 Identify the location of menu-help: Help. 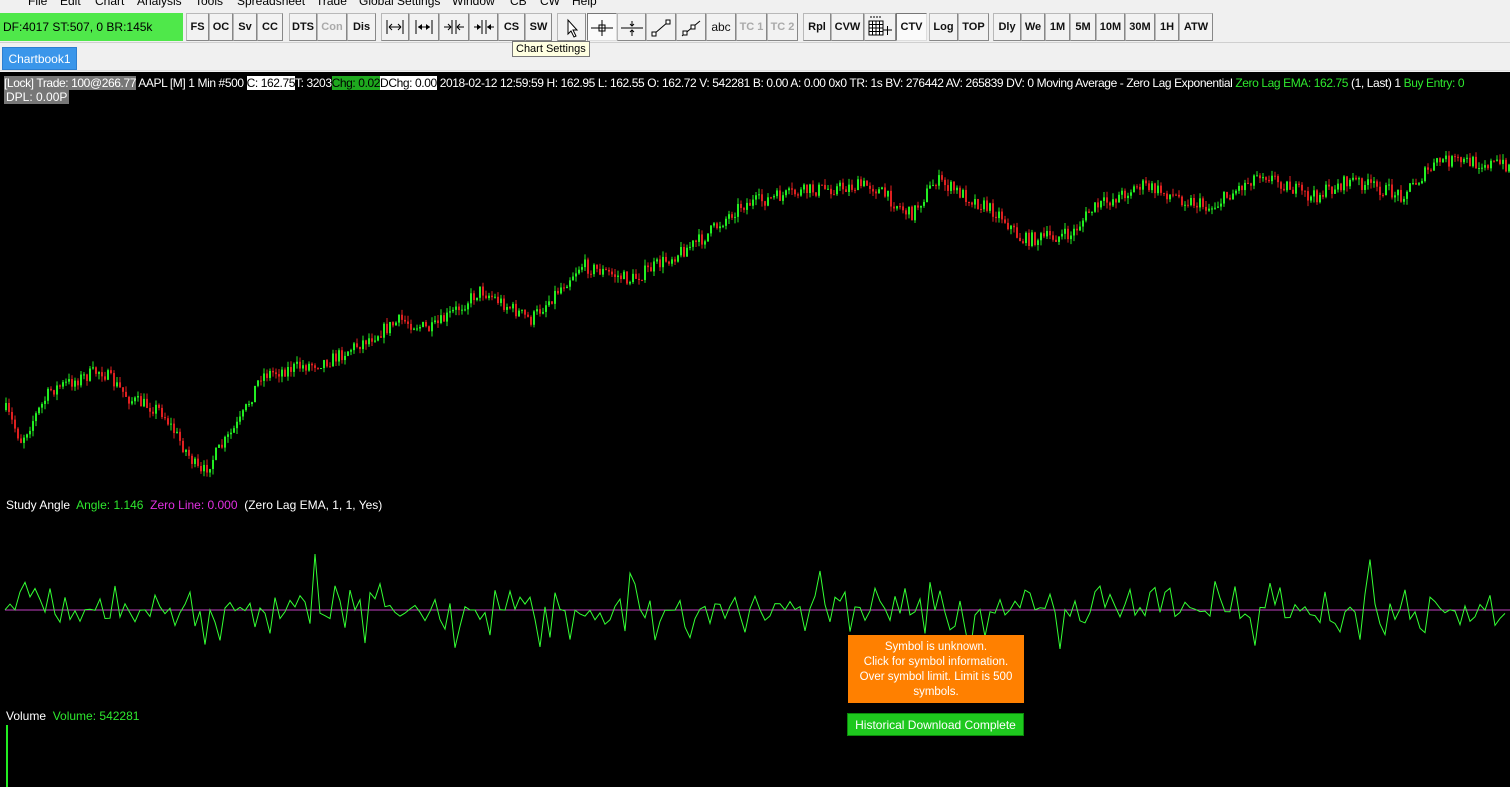
(584, 4).